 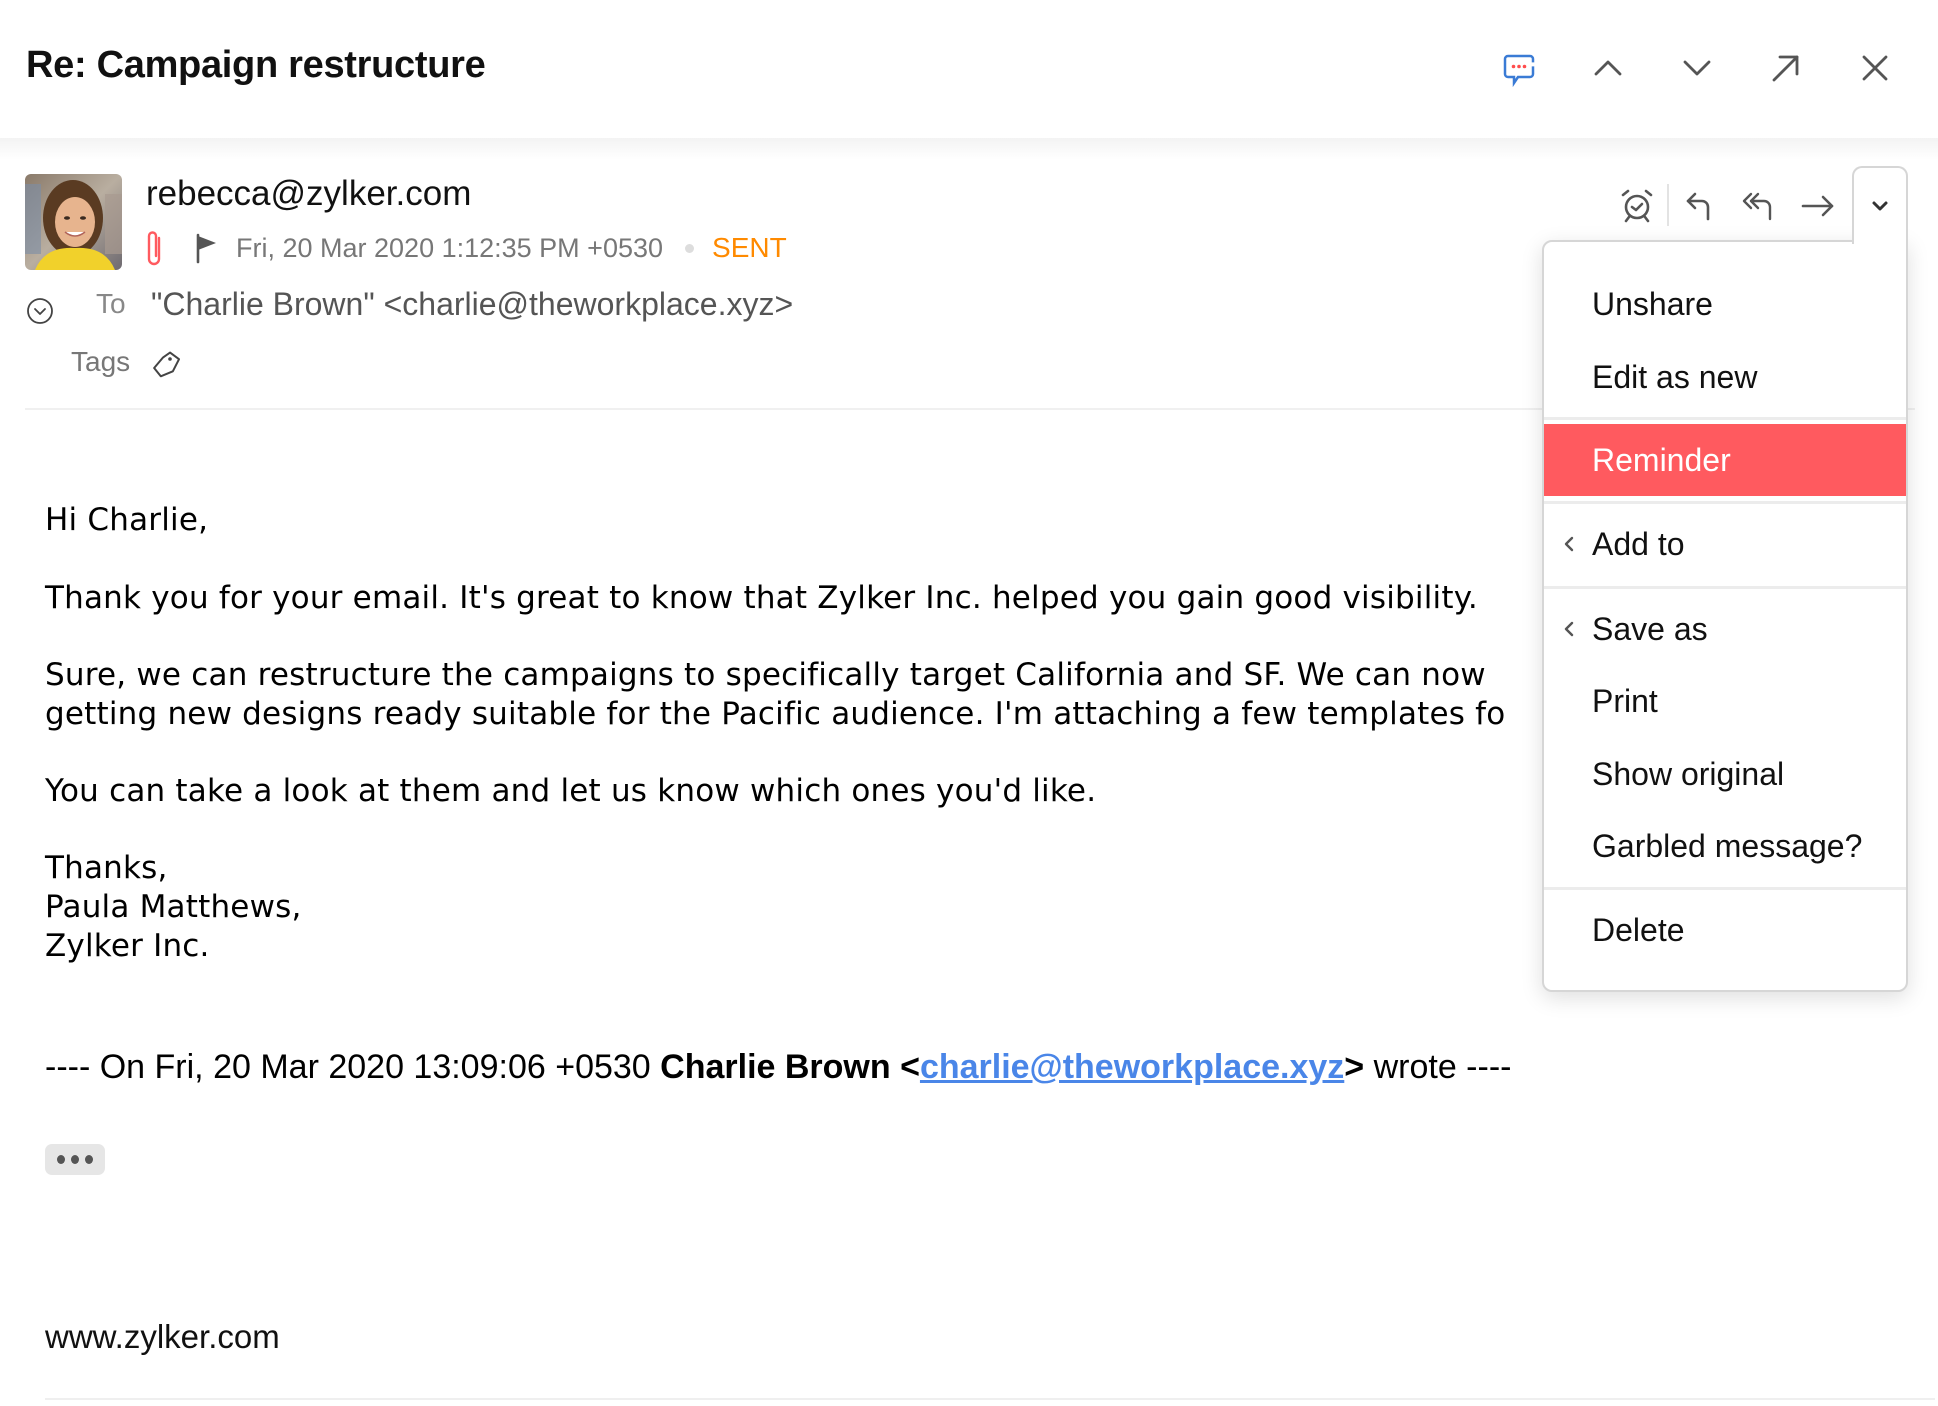 What do you see at coordinates (353, 1067) in the screenshot?
I see `quote-prefix: ---- On Fri, 20 Mar 2020 13:09:06 +0530` at bounding box center [353, 1067].